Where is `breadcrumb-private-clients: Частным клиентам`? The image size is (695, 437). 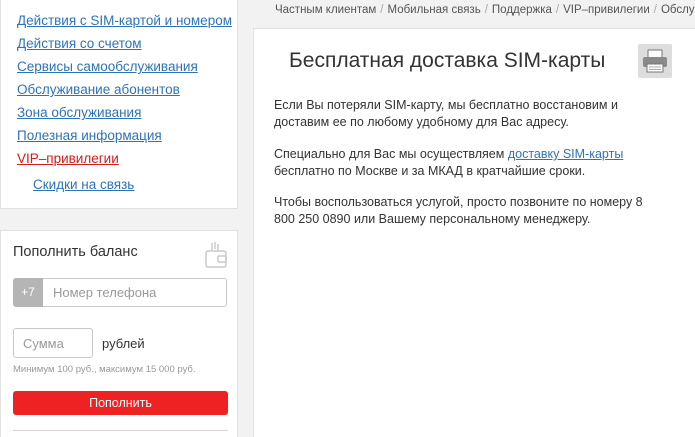
breadcrumb-private-clients: Частным клиентам is located at coordinates (325, 10).